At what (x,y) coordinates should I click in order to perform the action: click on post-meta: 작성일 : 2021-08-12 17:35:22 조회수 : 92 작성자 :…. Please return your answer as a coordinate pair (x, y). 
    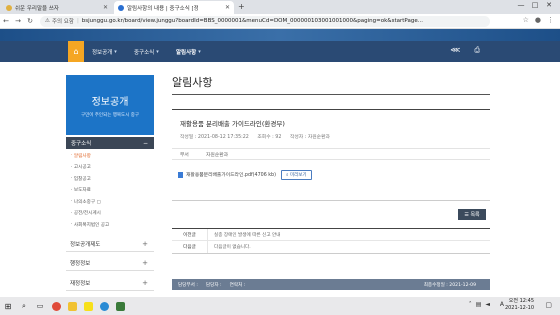
    Looking at the image, I should click on (258, 136).